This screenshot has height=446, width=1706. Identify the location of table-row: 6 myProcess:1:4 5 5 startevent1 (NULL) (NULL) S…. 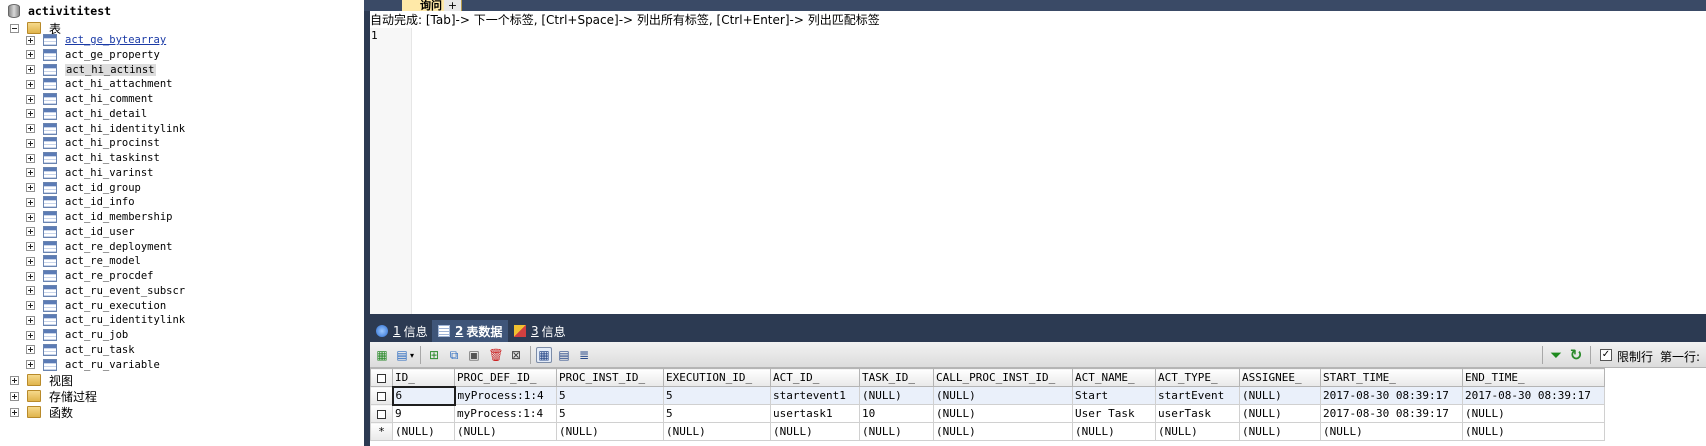
(987, 395).